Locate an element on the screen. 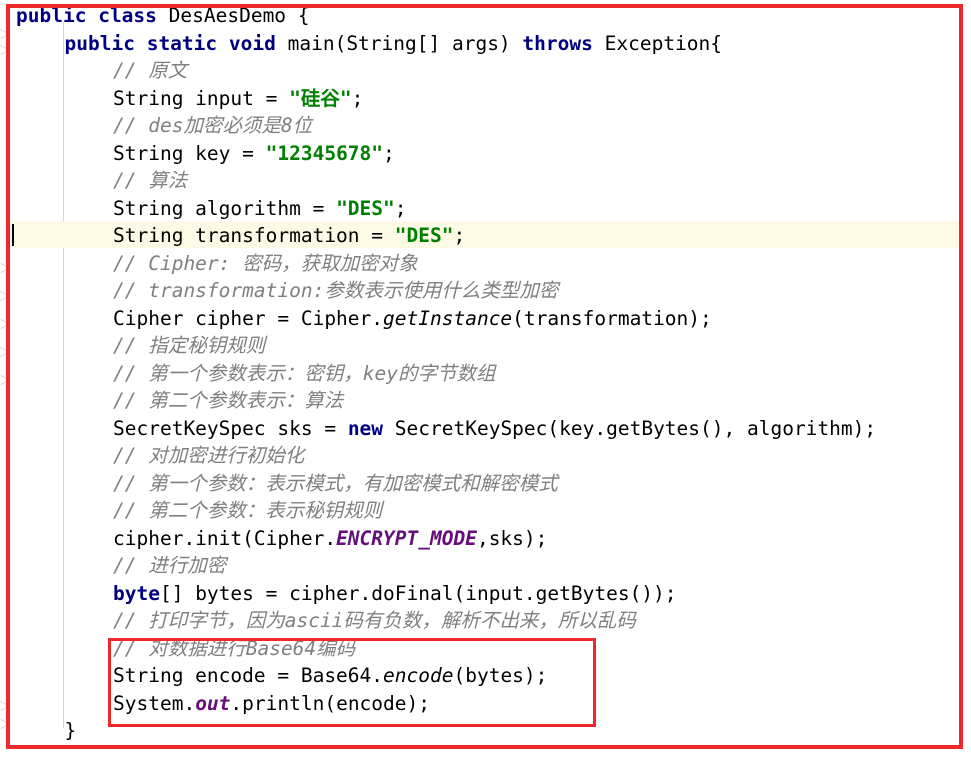 This screenshot has height=760, width=971. code-token-plain: String algorithm = is located at coordinates (225, 208).